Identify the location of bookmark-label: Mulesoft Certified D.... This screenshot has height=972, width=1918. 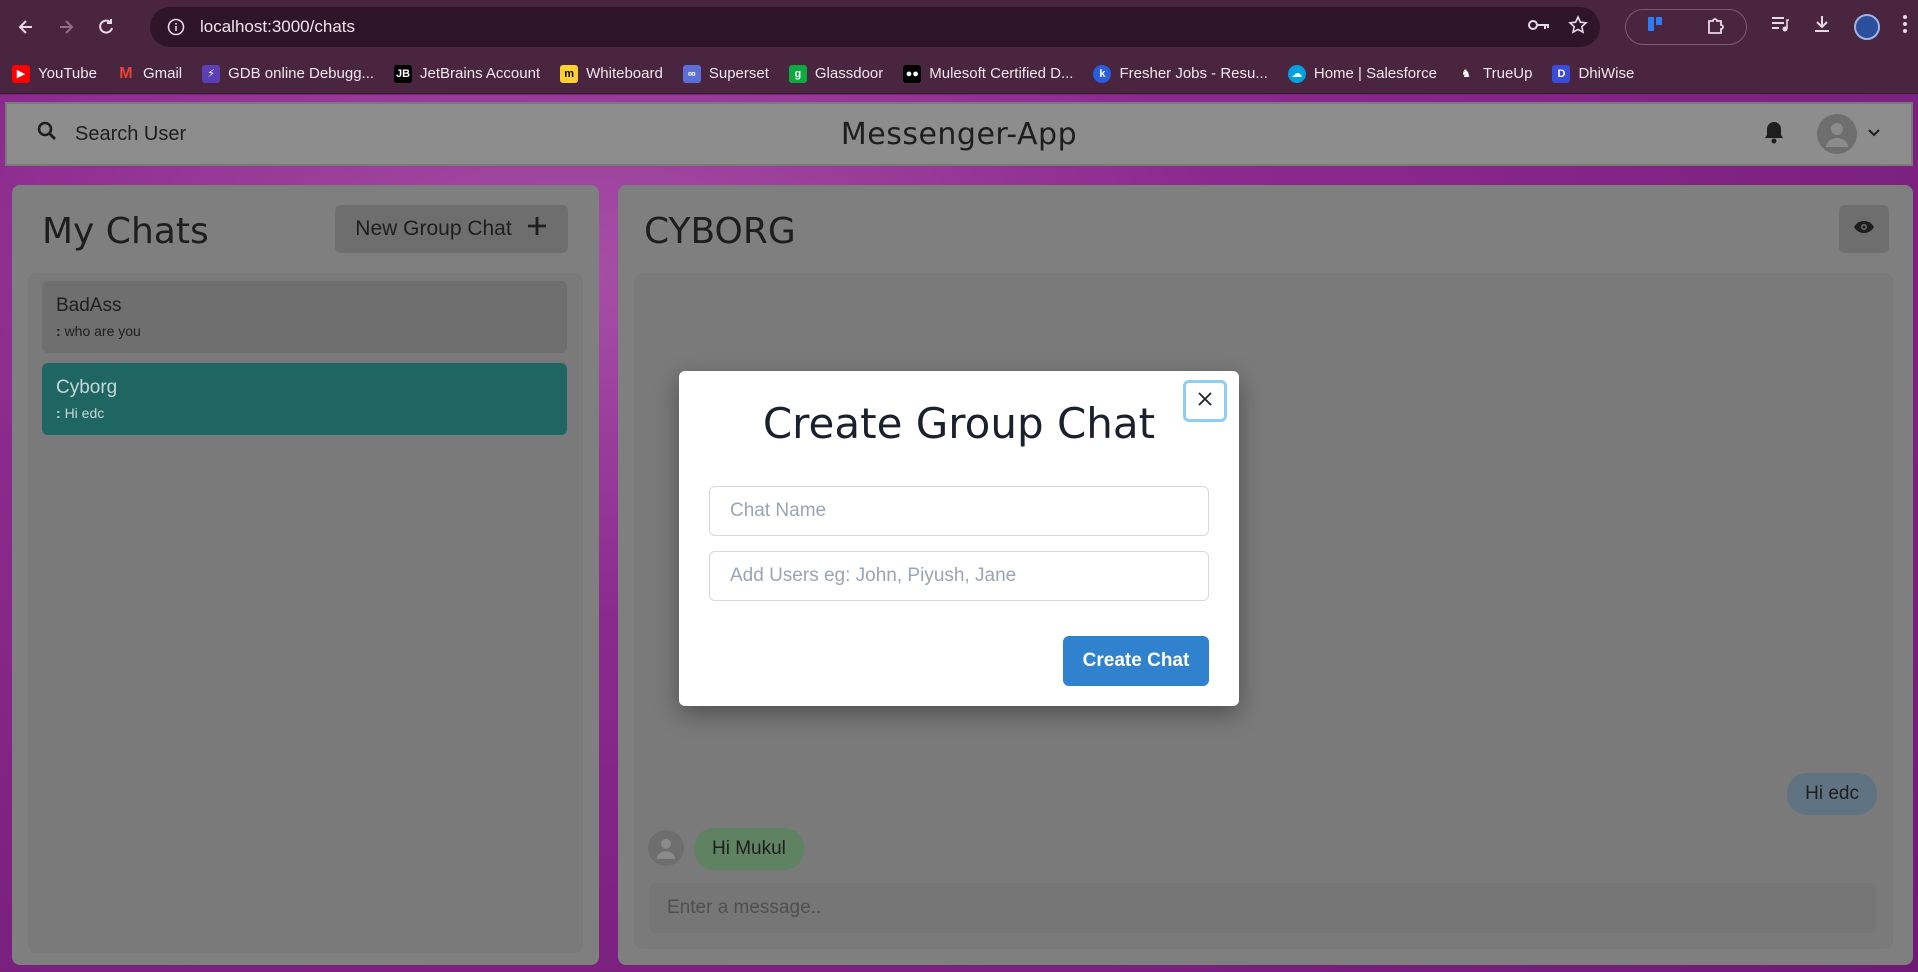
(1001, 73).